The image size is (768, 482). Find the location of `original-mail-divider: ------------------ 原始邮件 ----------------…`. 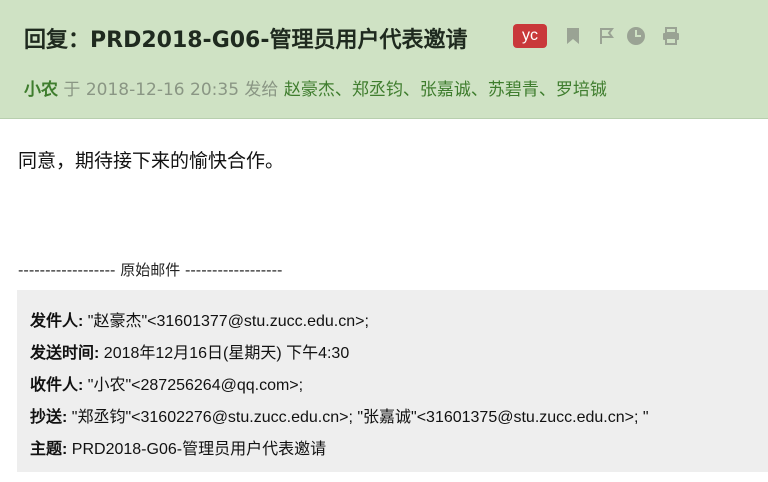

original-mail-divider: ------------------ 原始邮件 ----------------… is located at coordinates (150, 270).